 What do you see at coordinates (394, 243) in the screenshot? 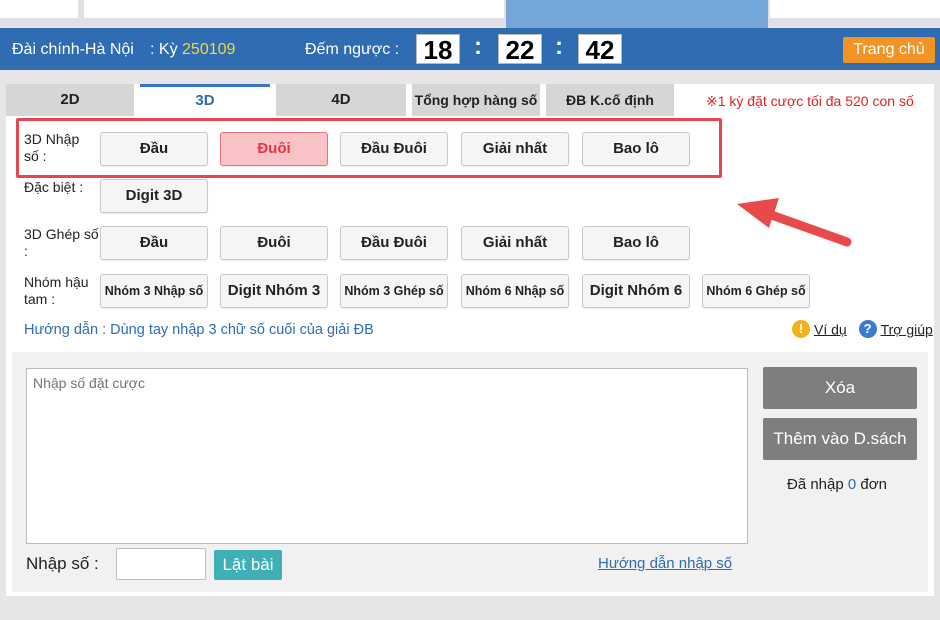
I see `3d-combine-head-tail-button: Đầu Đuôi` at bounding box center [394, 243].